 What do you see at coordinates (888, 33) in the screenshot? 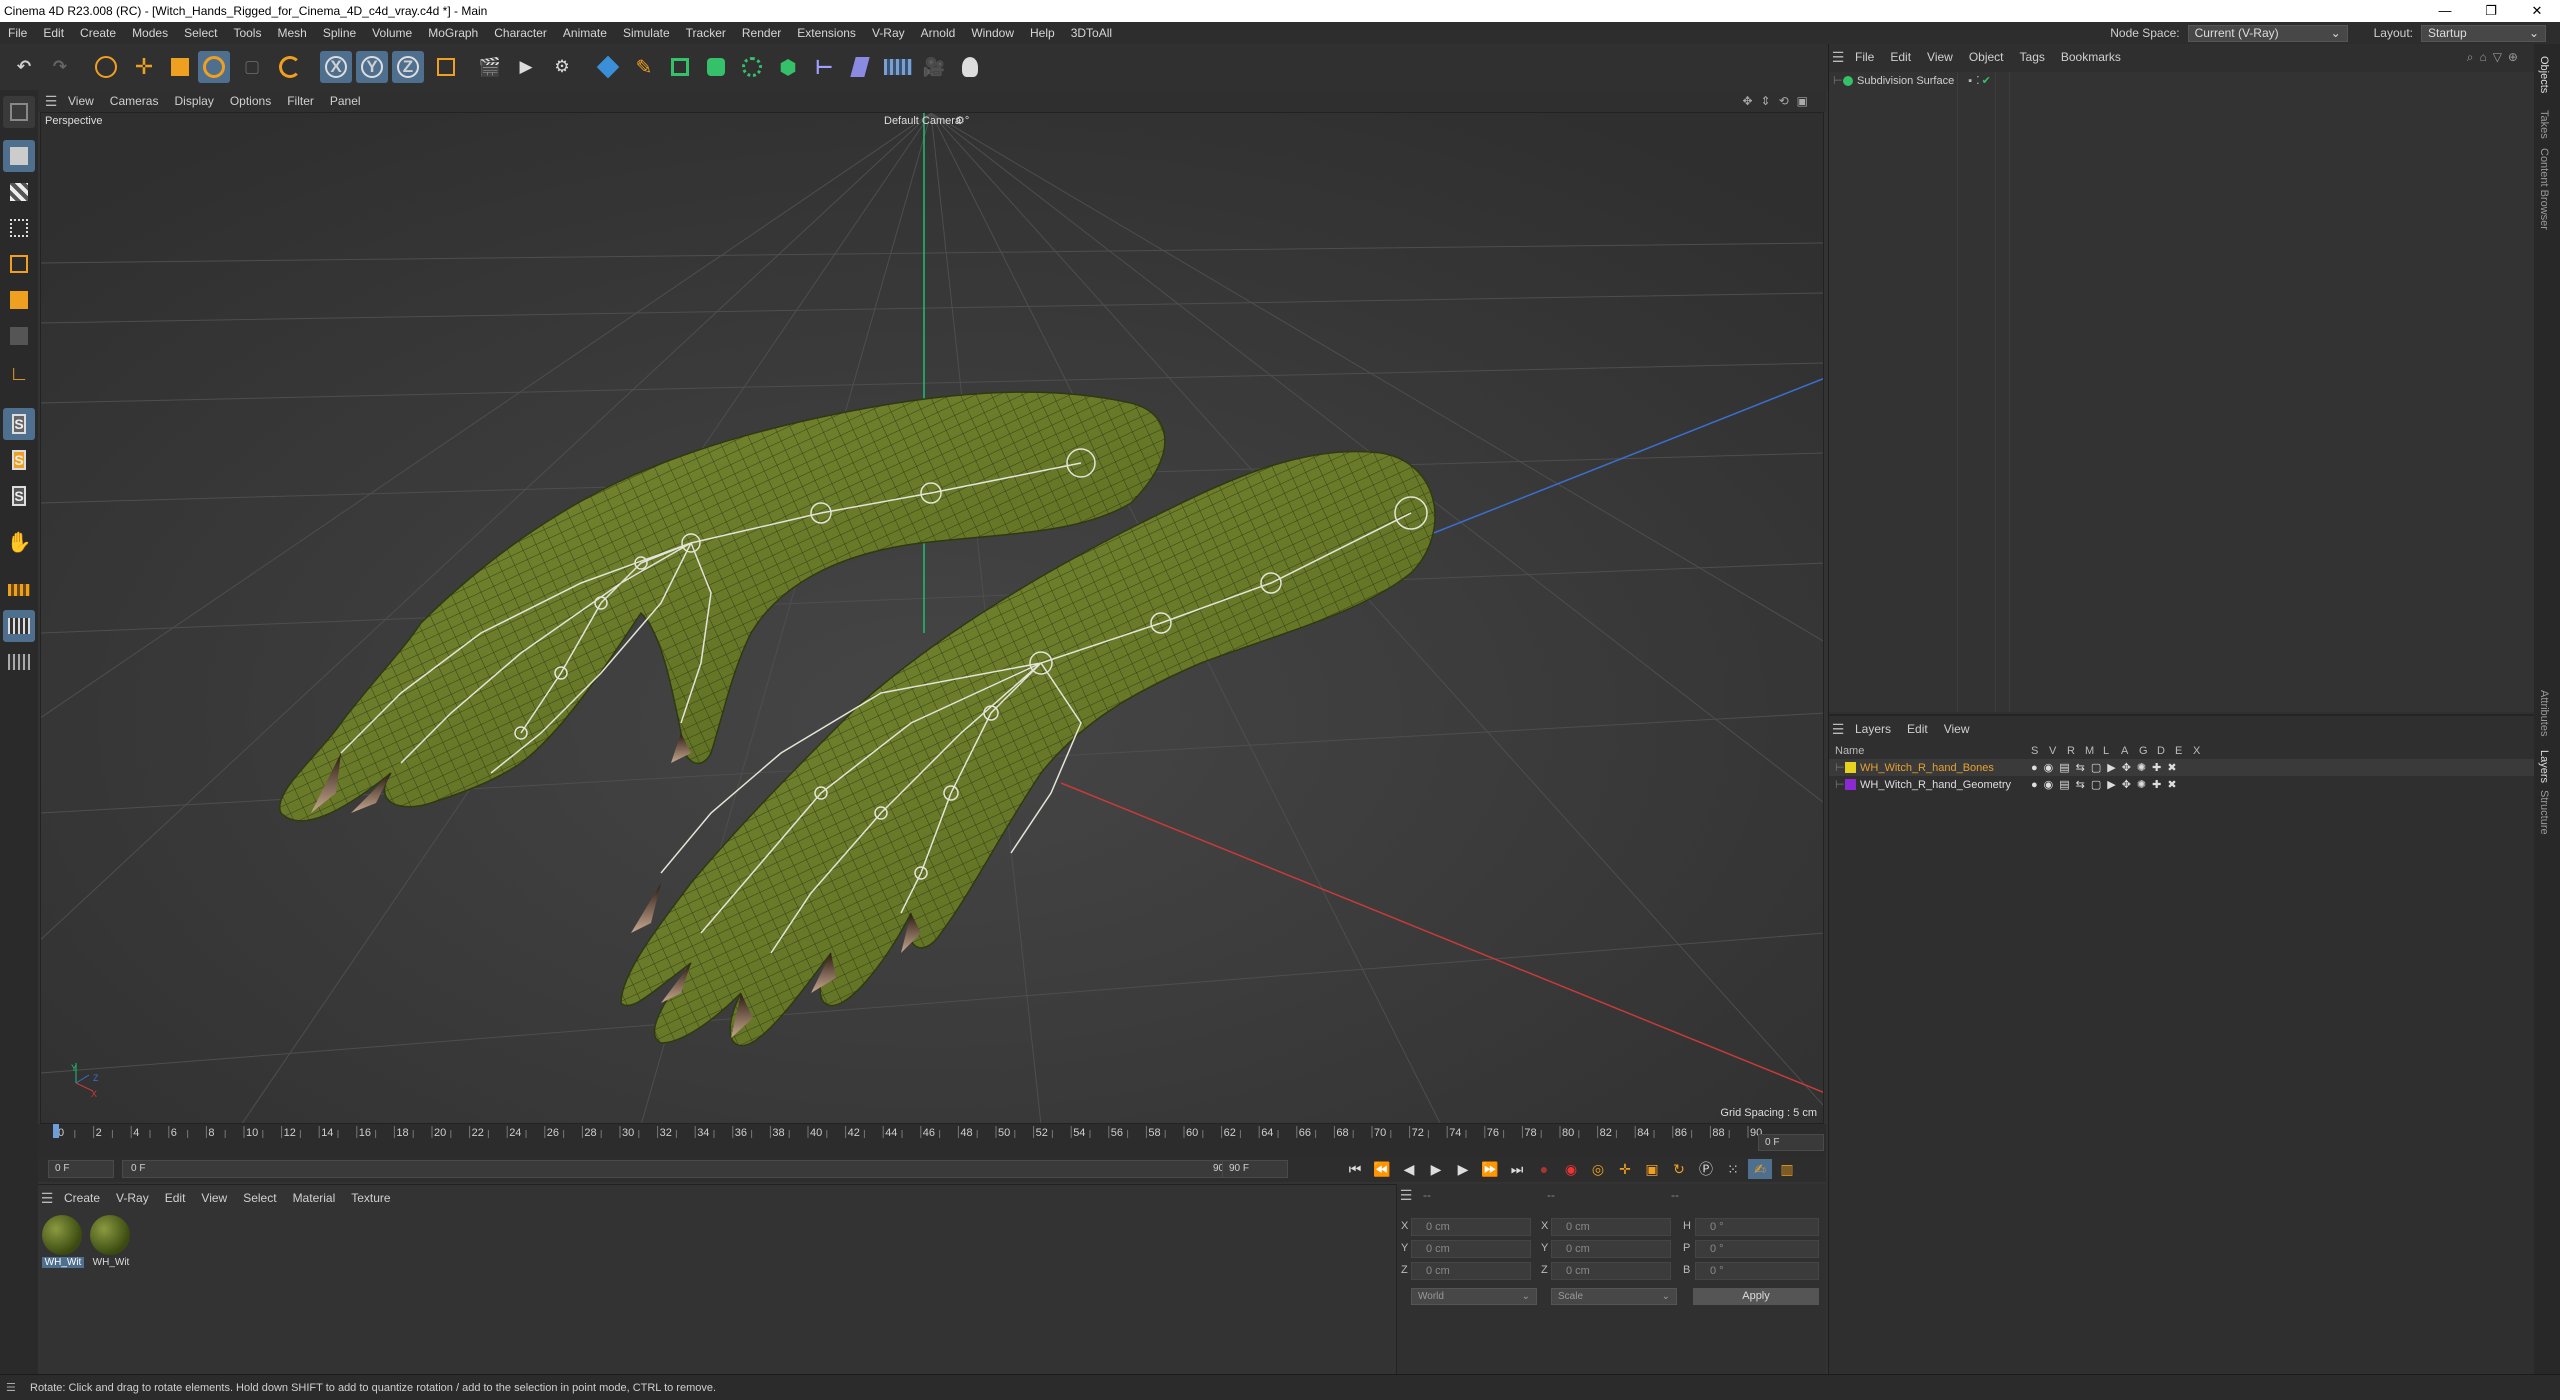
I see `menu-vray: V-Ray` at bounding box center [888, 33].